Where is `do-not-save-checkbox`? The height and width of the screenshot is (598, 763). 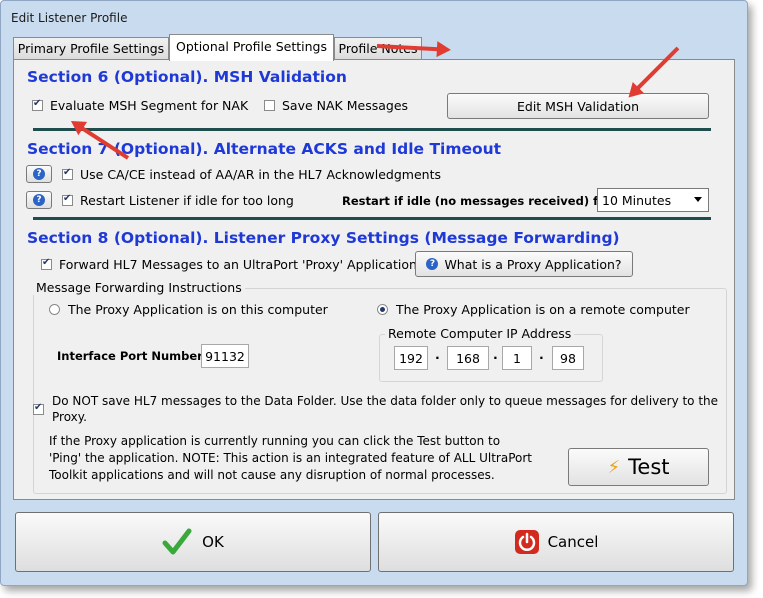
do-not-save-checkbox is located at coordinates (42, 408).